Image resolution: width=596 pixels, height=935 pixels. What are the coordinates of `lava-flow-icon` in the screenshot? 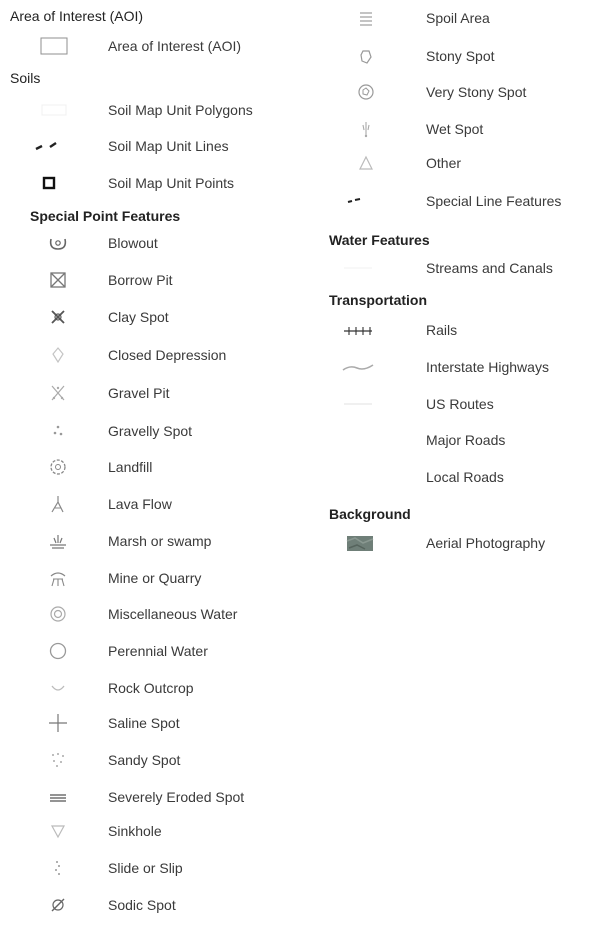 It's located at (58, 504).